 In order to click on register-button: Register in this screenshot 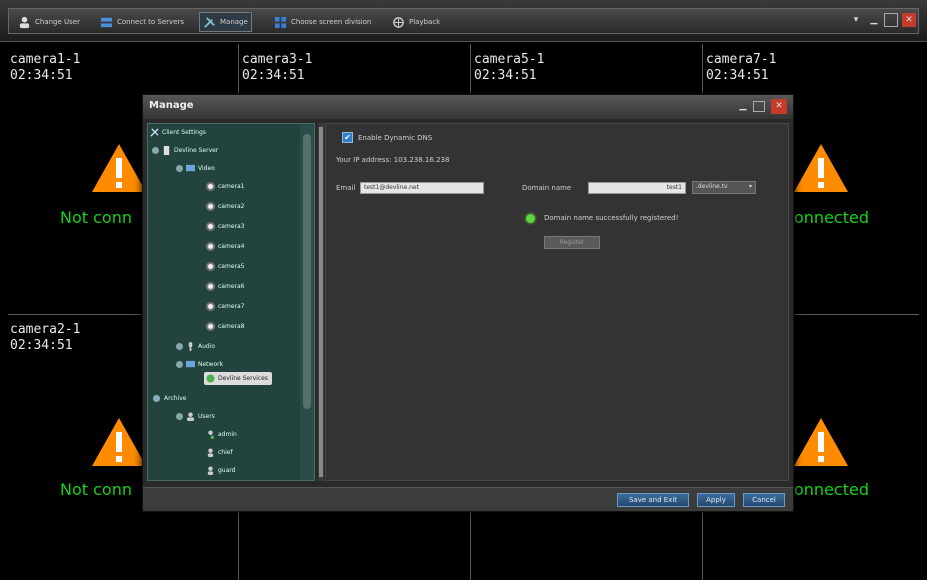, I will do `click(572, 242)`.